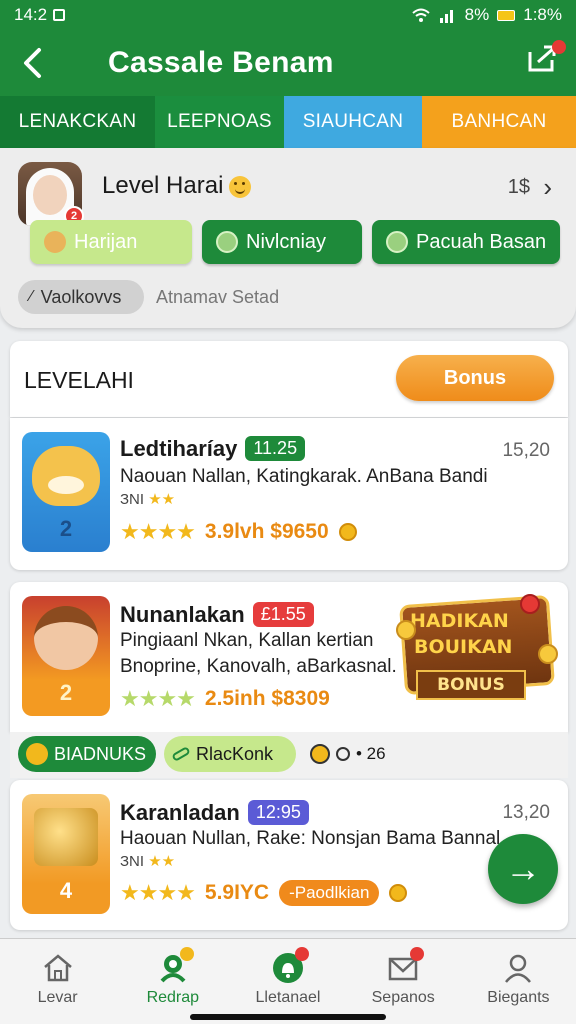 This screenshot has height=1024, width=576. I want to click on item-title: Karanladan 12:95, so click(214, 813).